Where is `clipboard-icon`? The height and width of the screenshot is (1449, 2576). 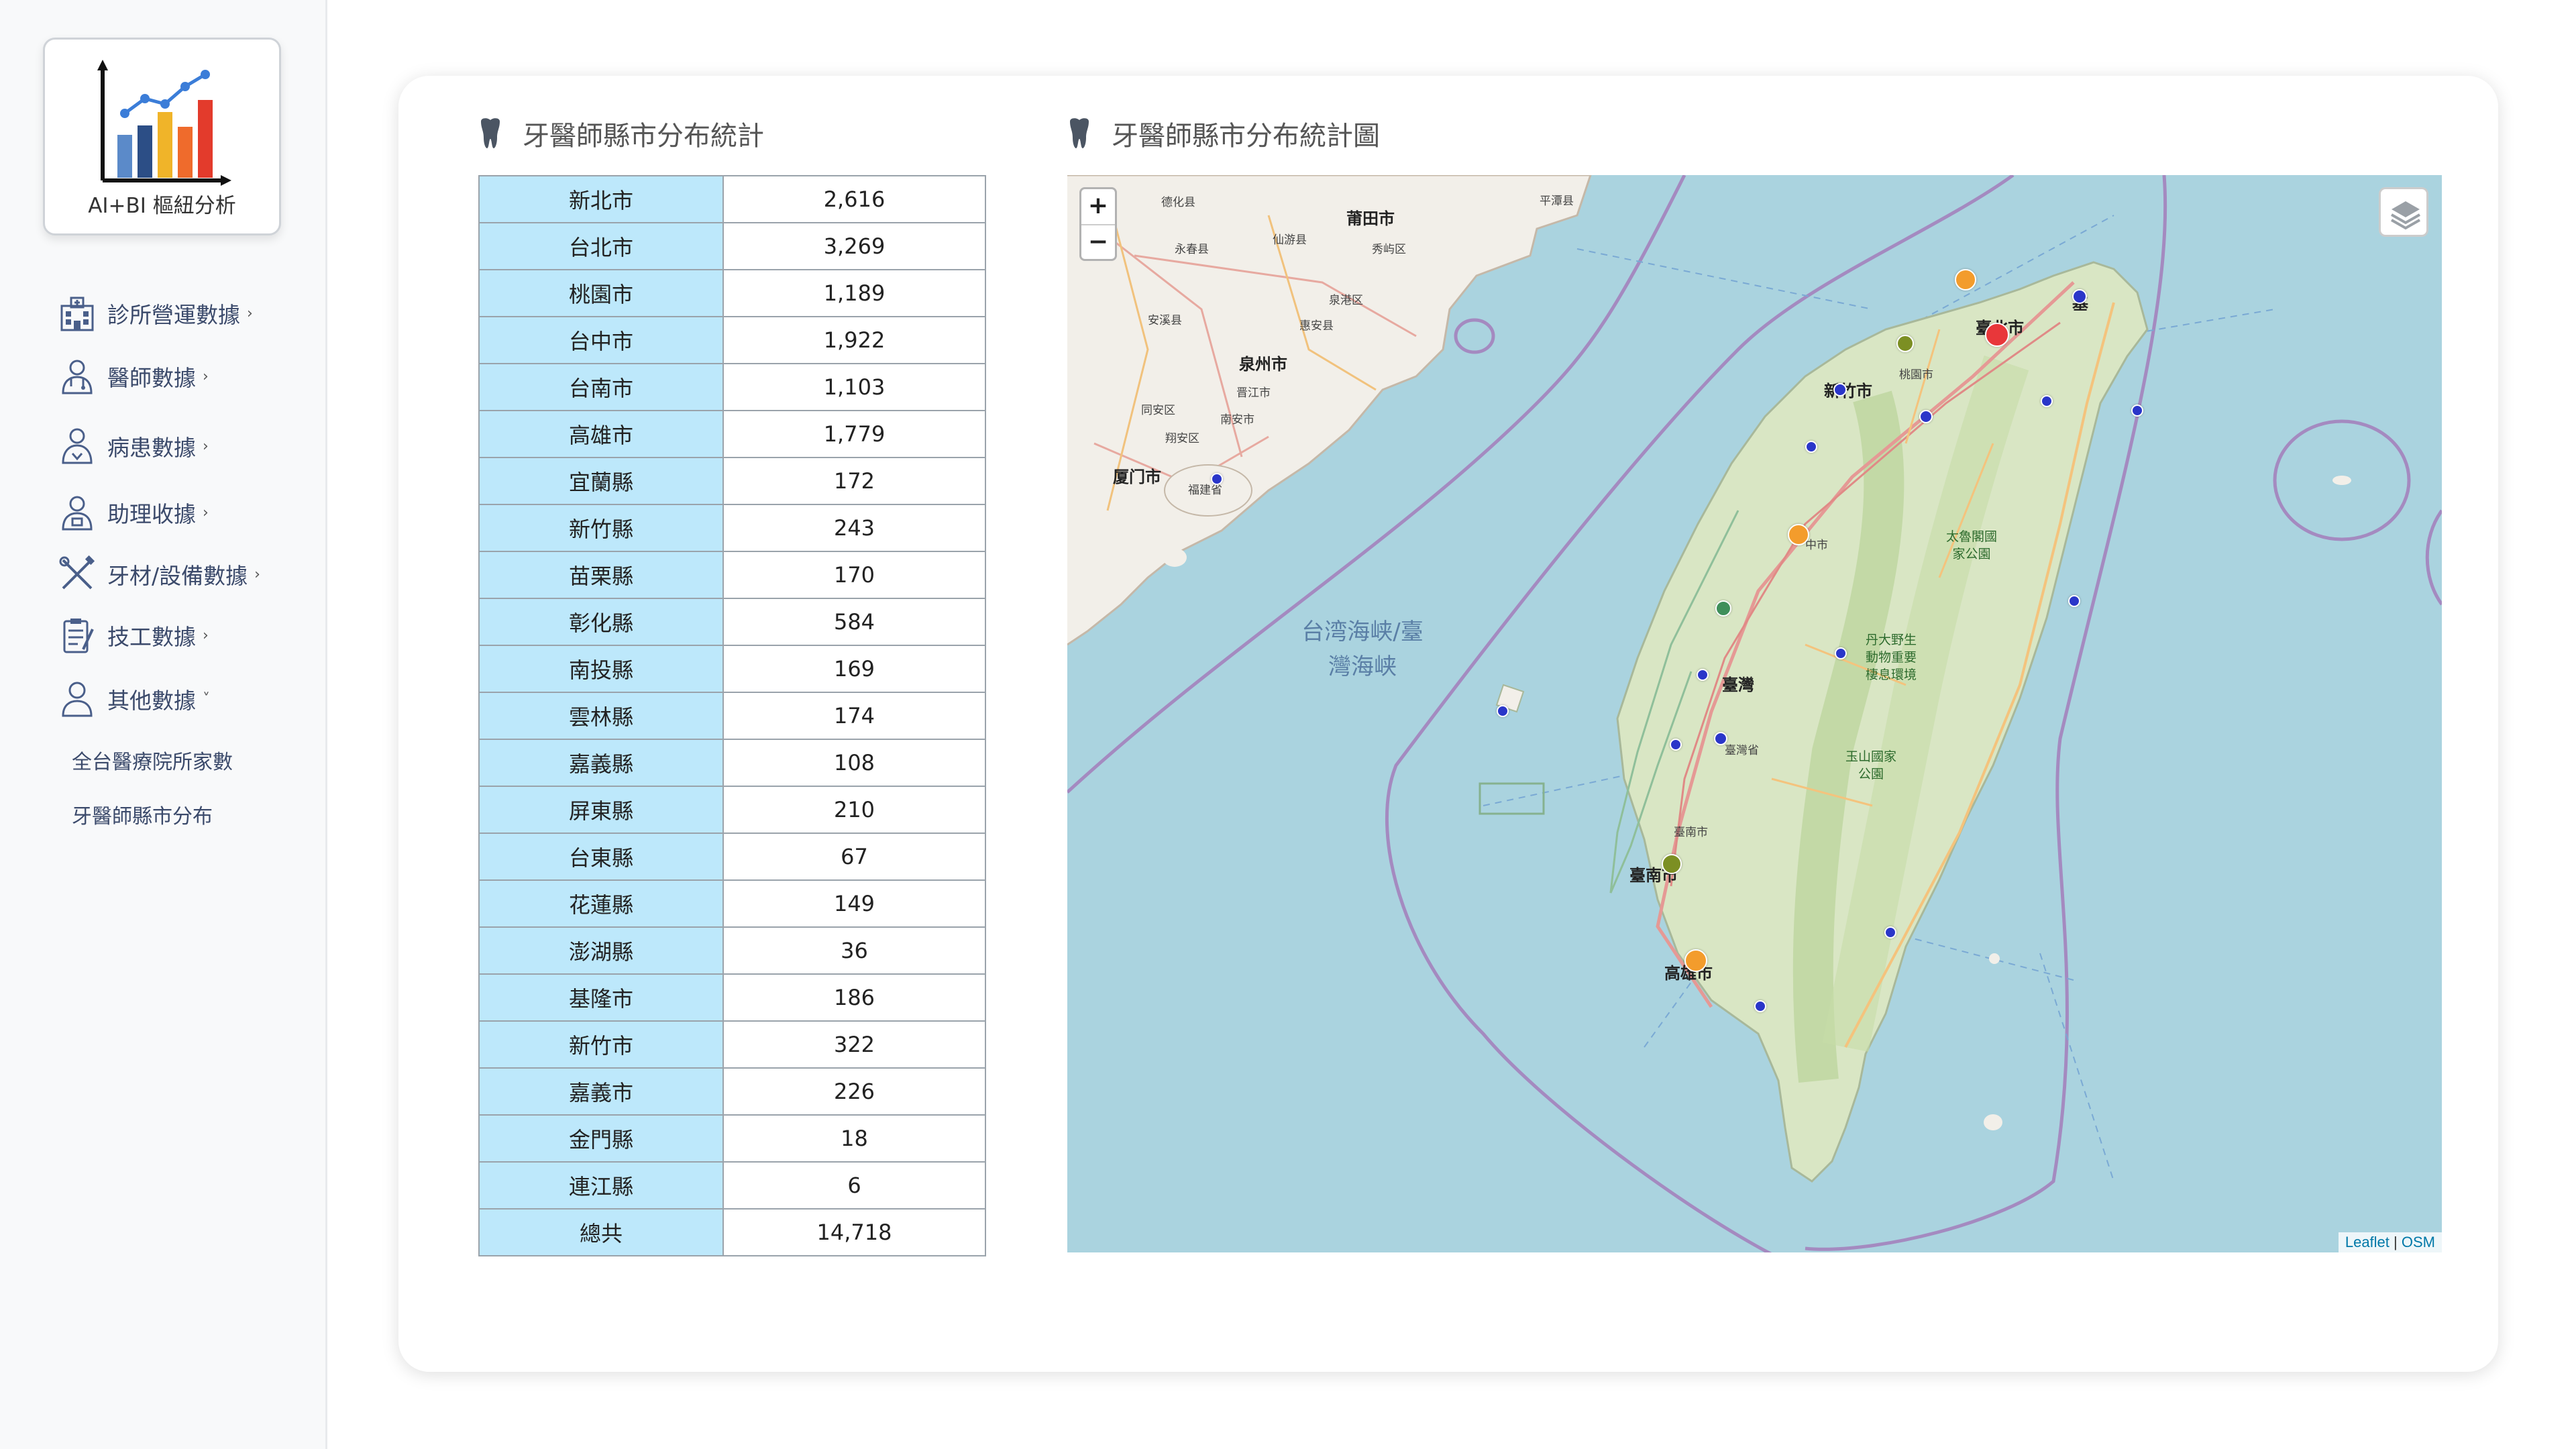
clipboard-icon is located at coordinates (78, 636).